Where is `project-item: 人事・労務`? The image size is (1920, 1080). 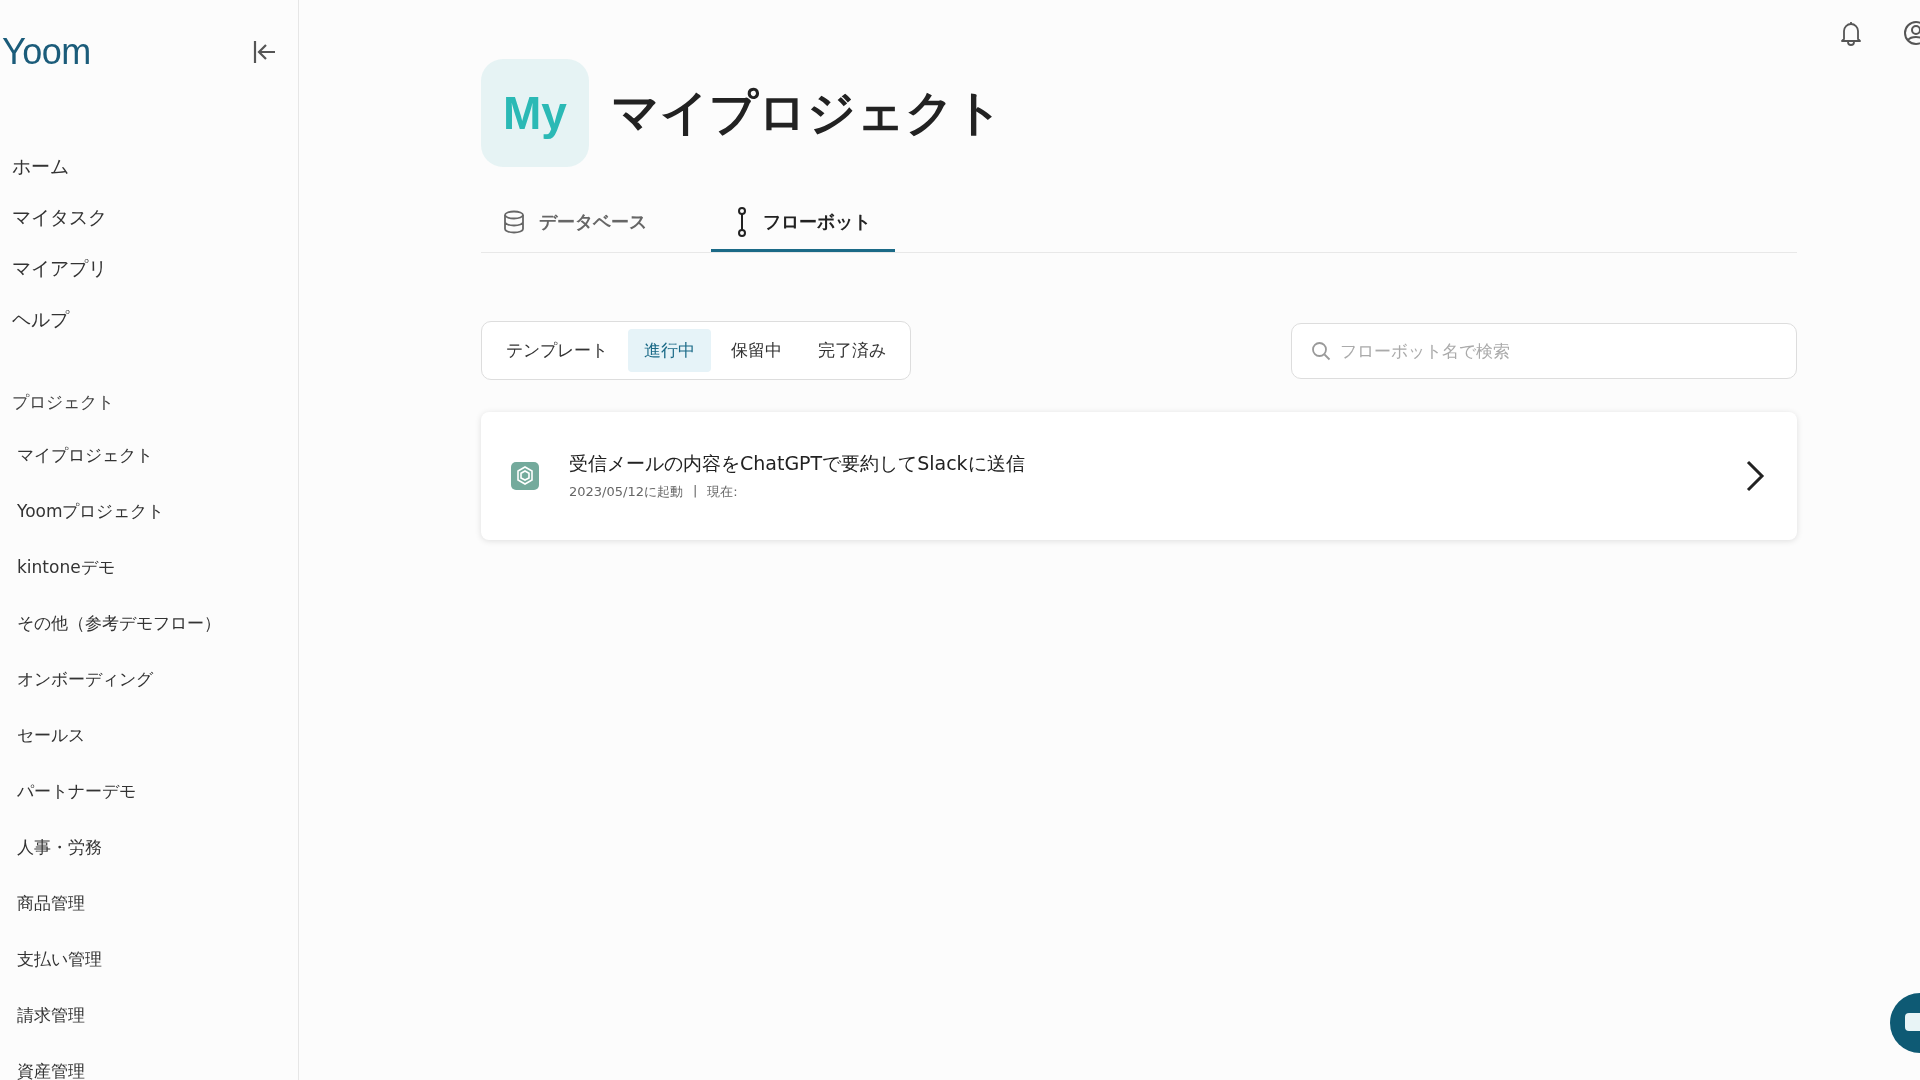 project-item: 人事・労務 is located at coordinates (157, 847).